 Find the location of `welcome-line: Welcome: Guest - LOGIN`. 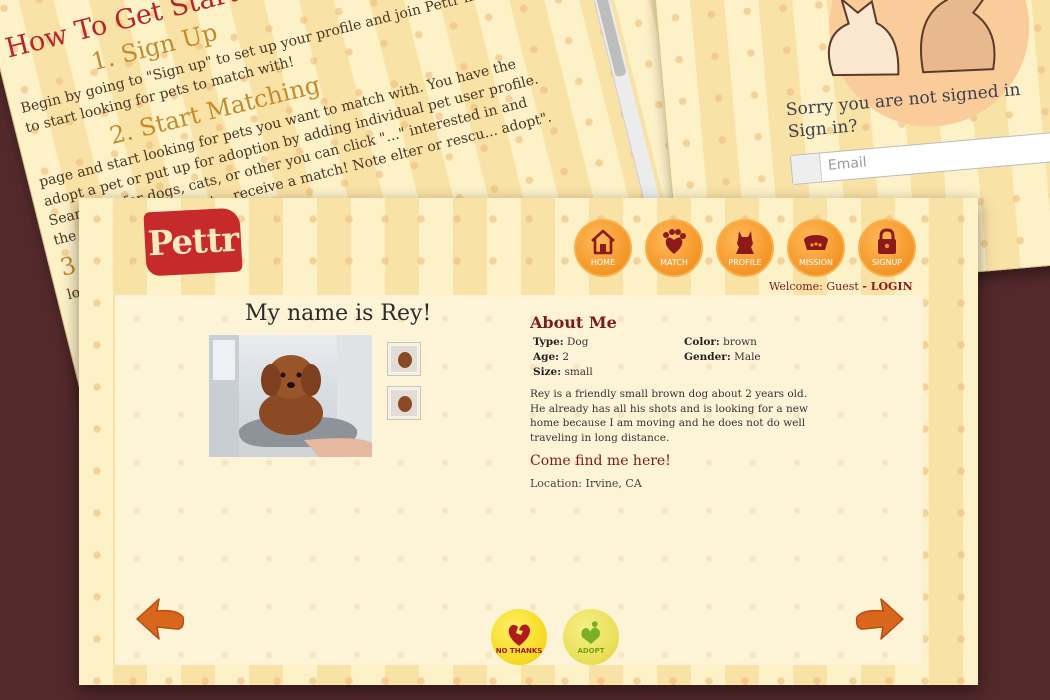

welcome-line: Welcome: Guest - LOGIN is located at coordinates (841, 286).